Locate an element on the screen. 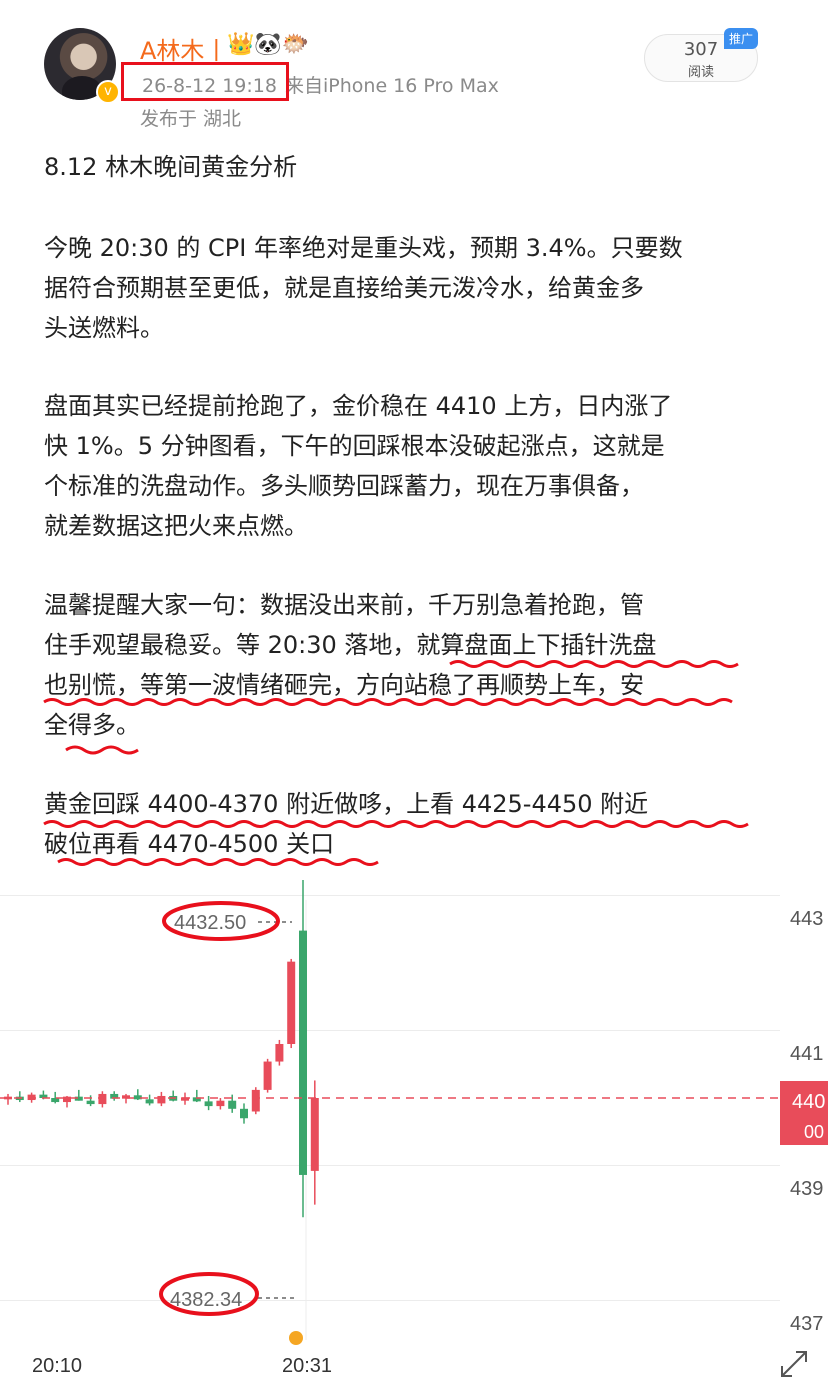  y-axis-label: 443 is located at coordinates (806, 919).